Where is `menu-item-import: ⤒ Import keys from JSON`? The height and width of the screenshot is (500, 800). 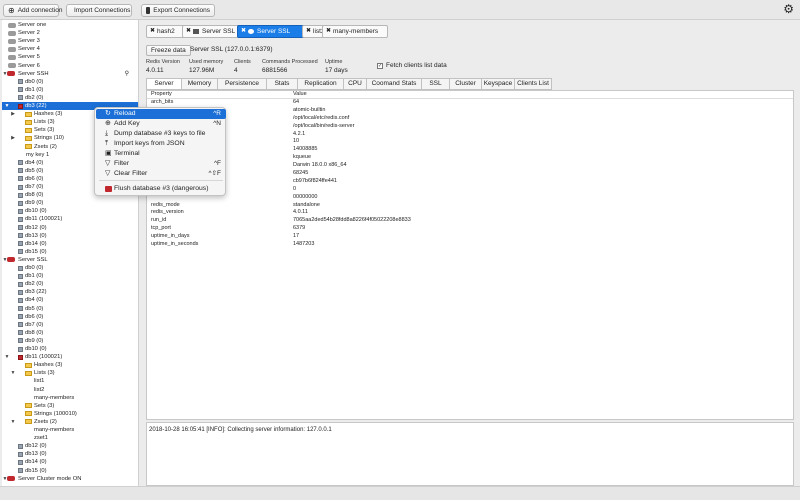
menu-item-import: ⤒ Import keys from JSON is located at coordinates (161, 144).